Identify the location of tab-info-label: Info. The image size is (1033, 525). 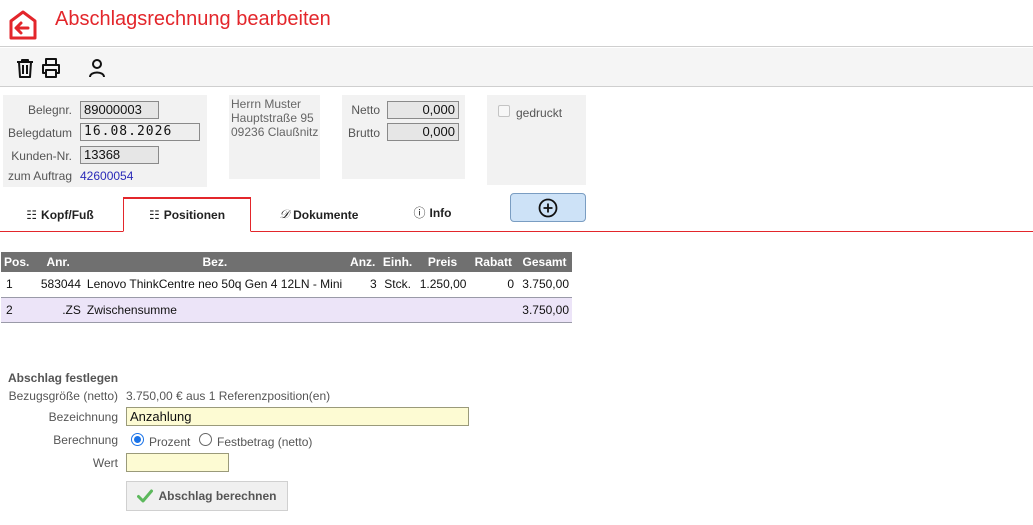
(440, 212).